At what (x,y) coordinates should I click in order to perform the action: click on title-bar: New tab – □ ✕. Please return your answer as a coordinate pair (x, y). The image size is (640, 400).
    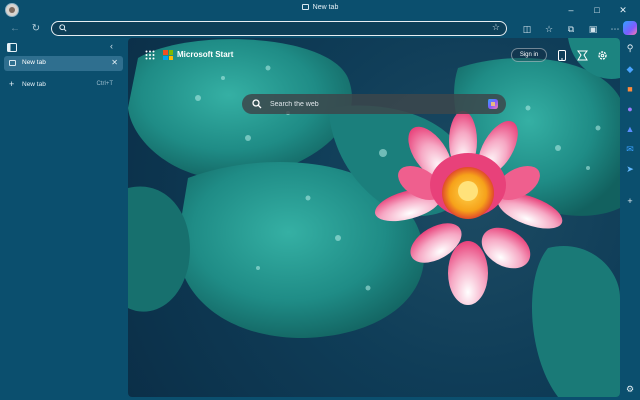
    Looking at the image, I should click on (320, 10).